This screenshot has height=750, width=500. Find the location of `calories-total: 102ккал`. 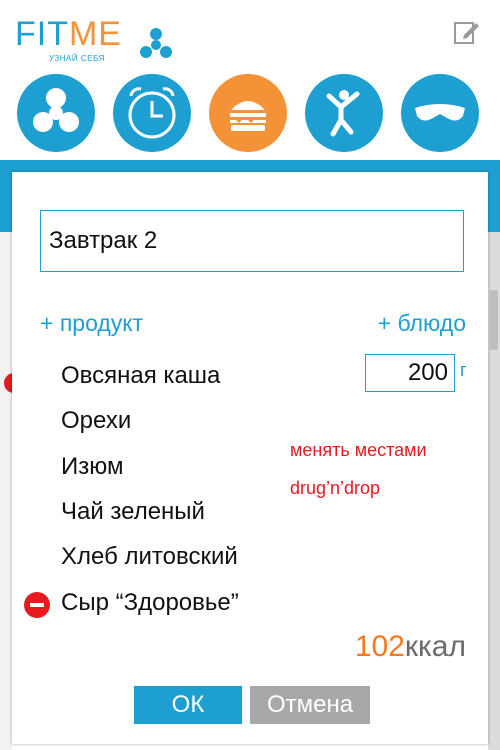

calories-total: 102ккал is located at coordinates (410, 647).